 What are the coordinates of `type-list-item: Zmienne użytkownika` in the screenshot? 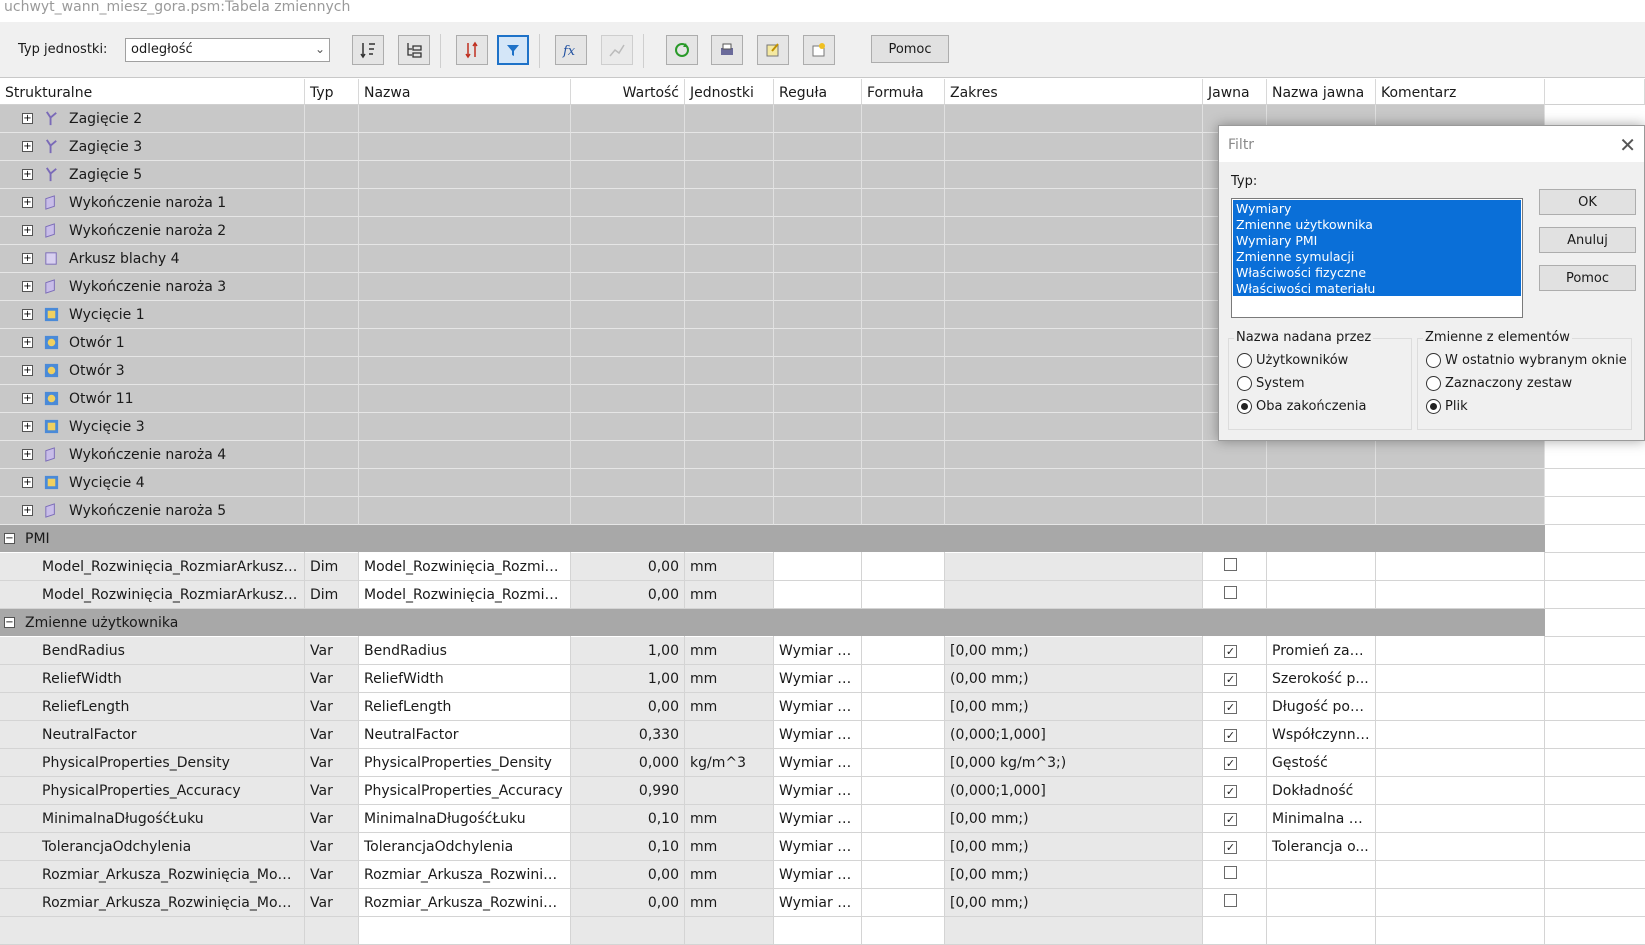 It's located at (1377, 224).